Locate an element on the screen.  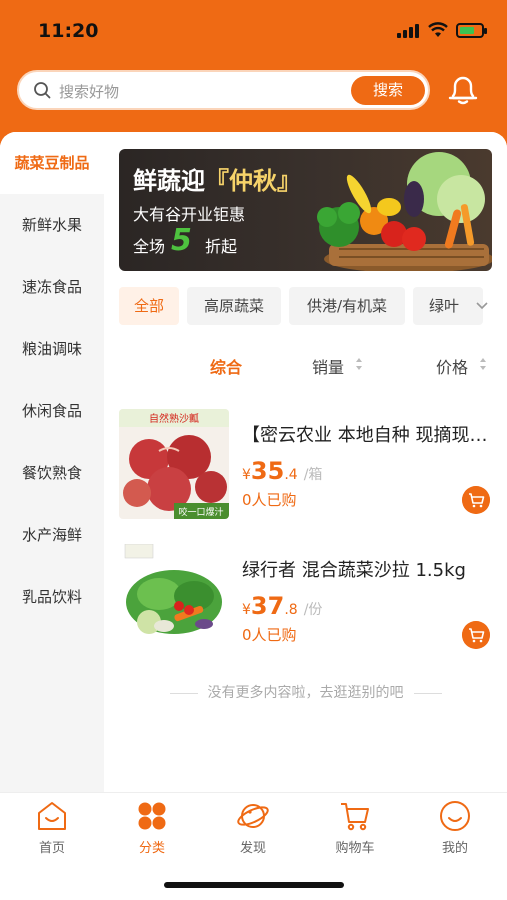
banner-line3-suffix: 折起 is located at coordinates (221, 246).